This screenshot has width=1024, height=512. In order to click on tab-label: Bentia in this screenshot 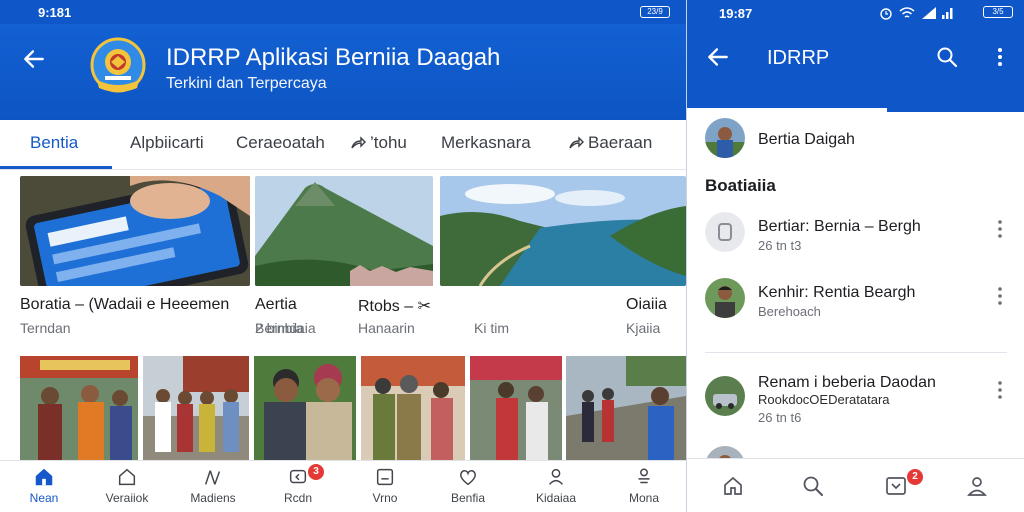, I will do `click(54, 142)`.